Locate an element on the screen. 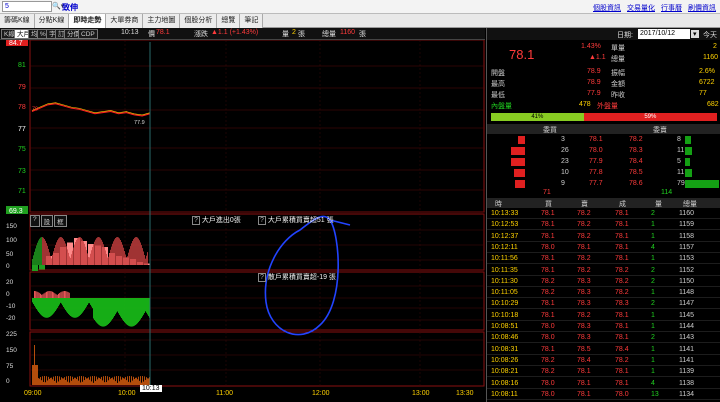 The image size is (720, 402). tab-item: 即時走勢 is located at coordinates (88, 21).